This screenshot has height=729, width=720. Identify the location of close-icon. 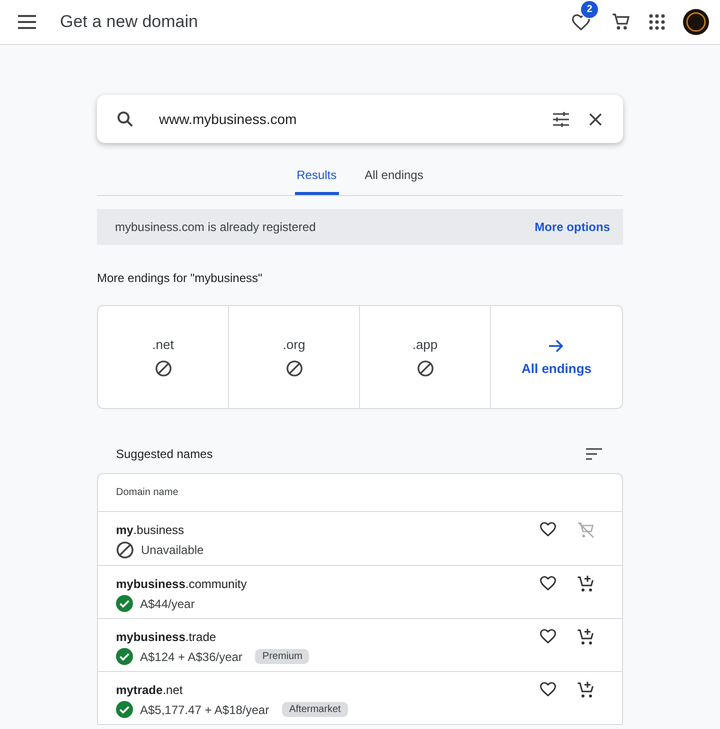
(595, 119).